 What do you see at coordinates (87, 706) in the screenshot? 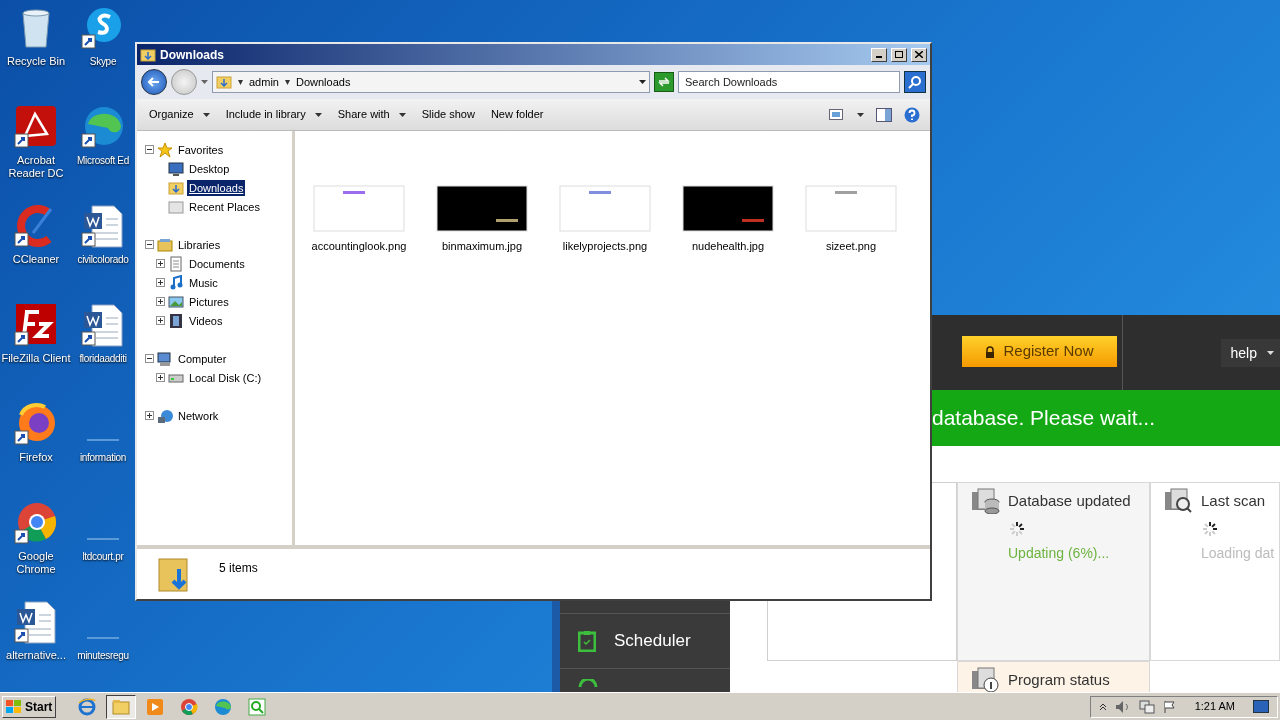
I see `browser-e-icon` at bounding box center [87, 706].